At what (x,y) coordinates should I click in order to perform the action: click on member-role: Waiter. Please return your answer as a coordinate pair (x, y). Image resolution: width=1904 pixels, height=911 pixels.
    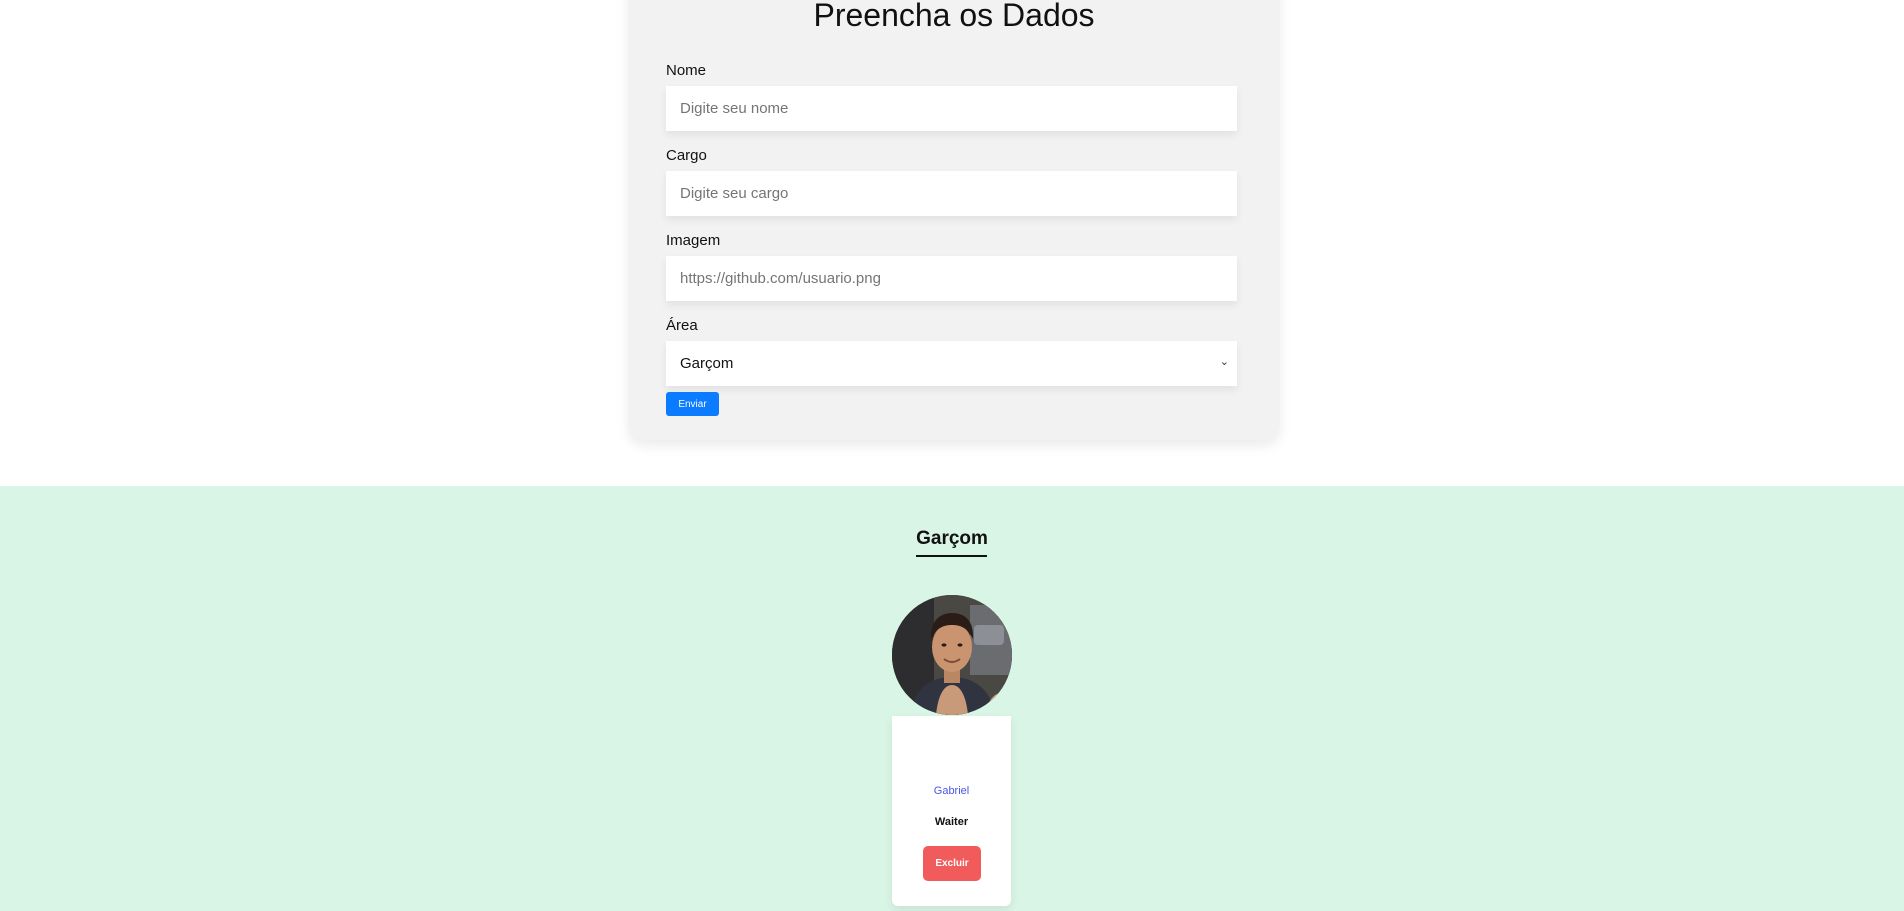
    Looking at the image, I should click on (951, 822).